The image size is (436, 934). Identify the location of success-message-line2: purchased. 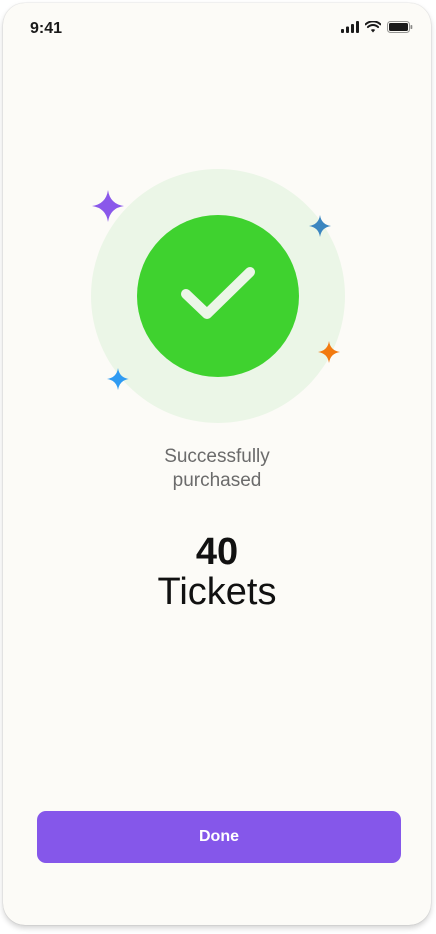
(217, 480).